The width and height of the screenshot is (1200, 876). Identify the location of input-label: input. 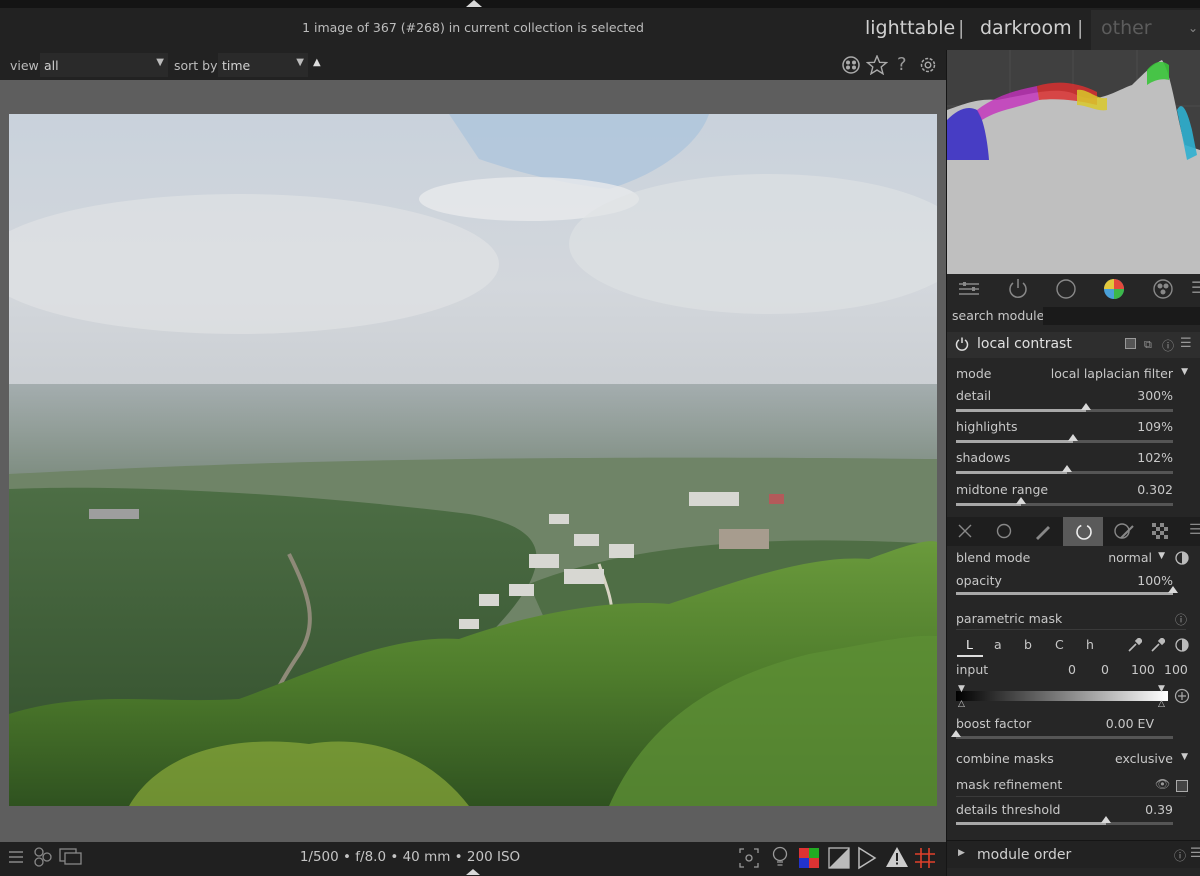
(972, 669).